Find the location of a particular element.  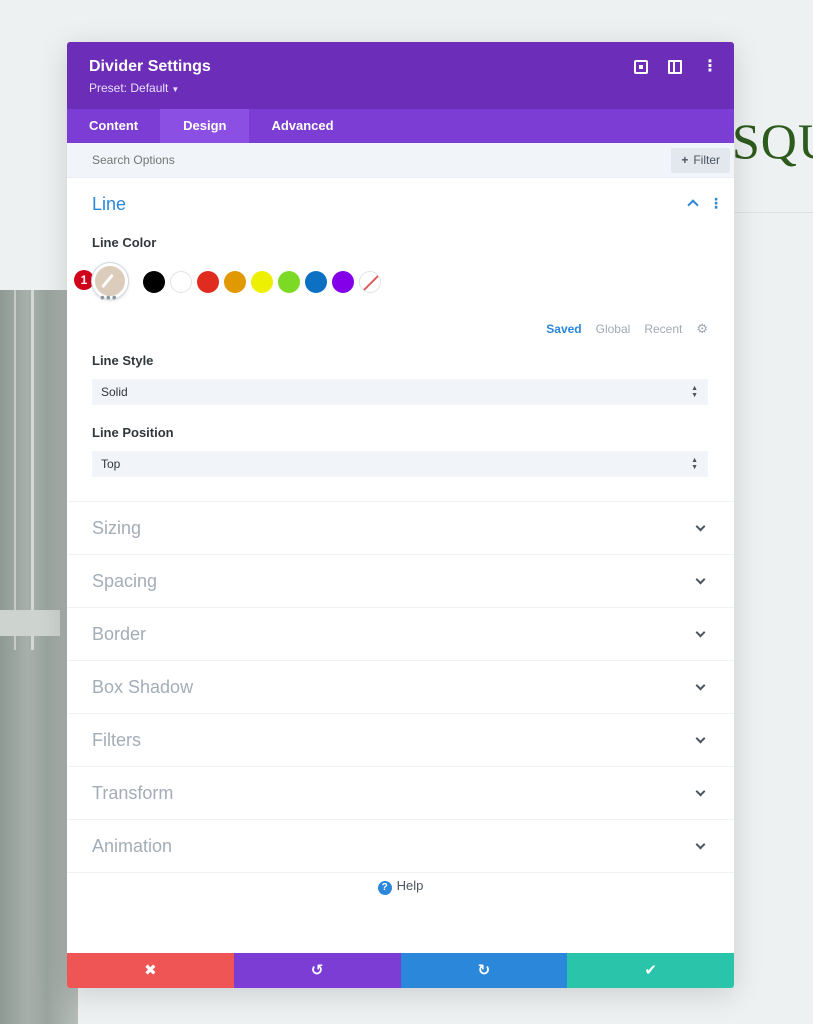

tab-advanced: Advanced is located at coordinates (302, 126).